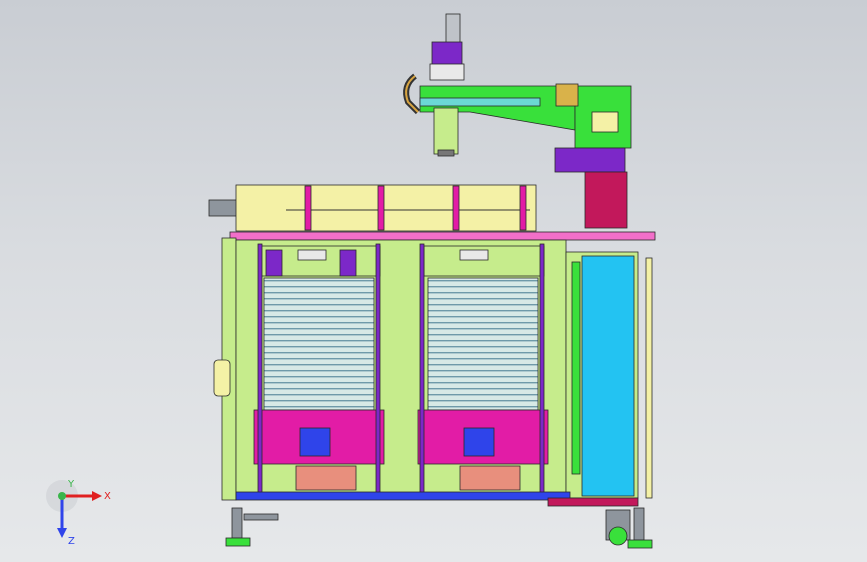  I want to click on foot-right-pad, so click(640, 544).